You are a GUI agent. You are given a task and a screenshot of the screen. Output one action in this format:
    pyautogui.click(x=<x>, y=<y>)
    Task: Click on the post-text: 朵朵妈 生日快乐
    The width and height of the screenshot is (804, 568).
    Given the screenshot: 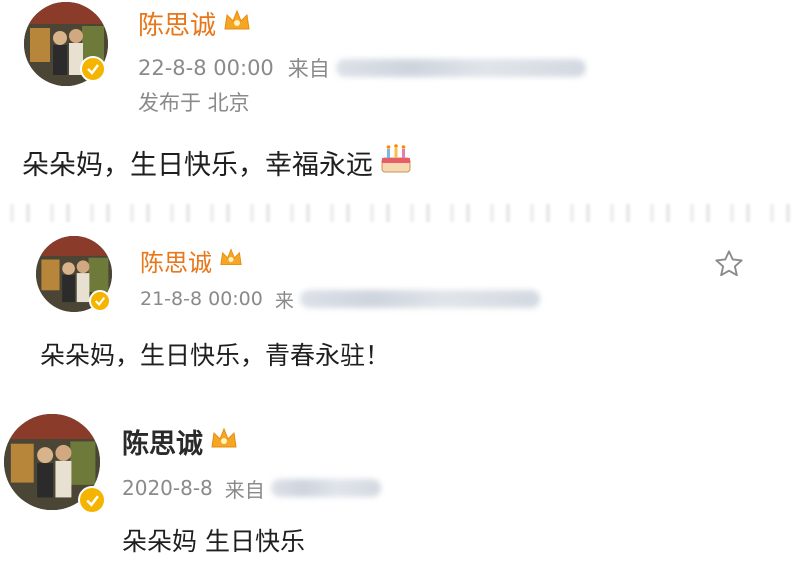 What is the action you would take?
    pyautogui.click(x=213, y=540)
    